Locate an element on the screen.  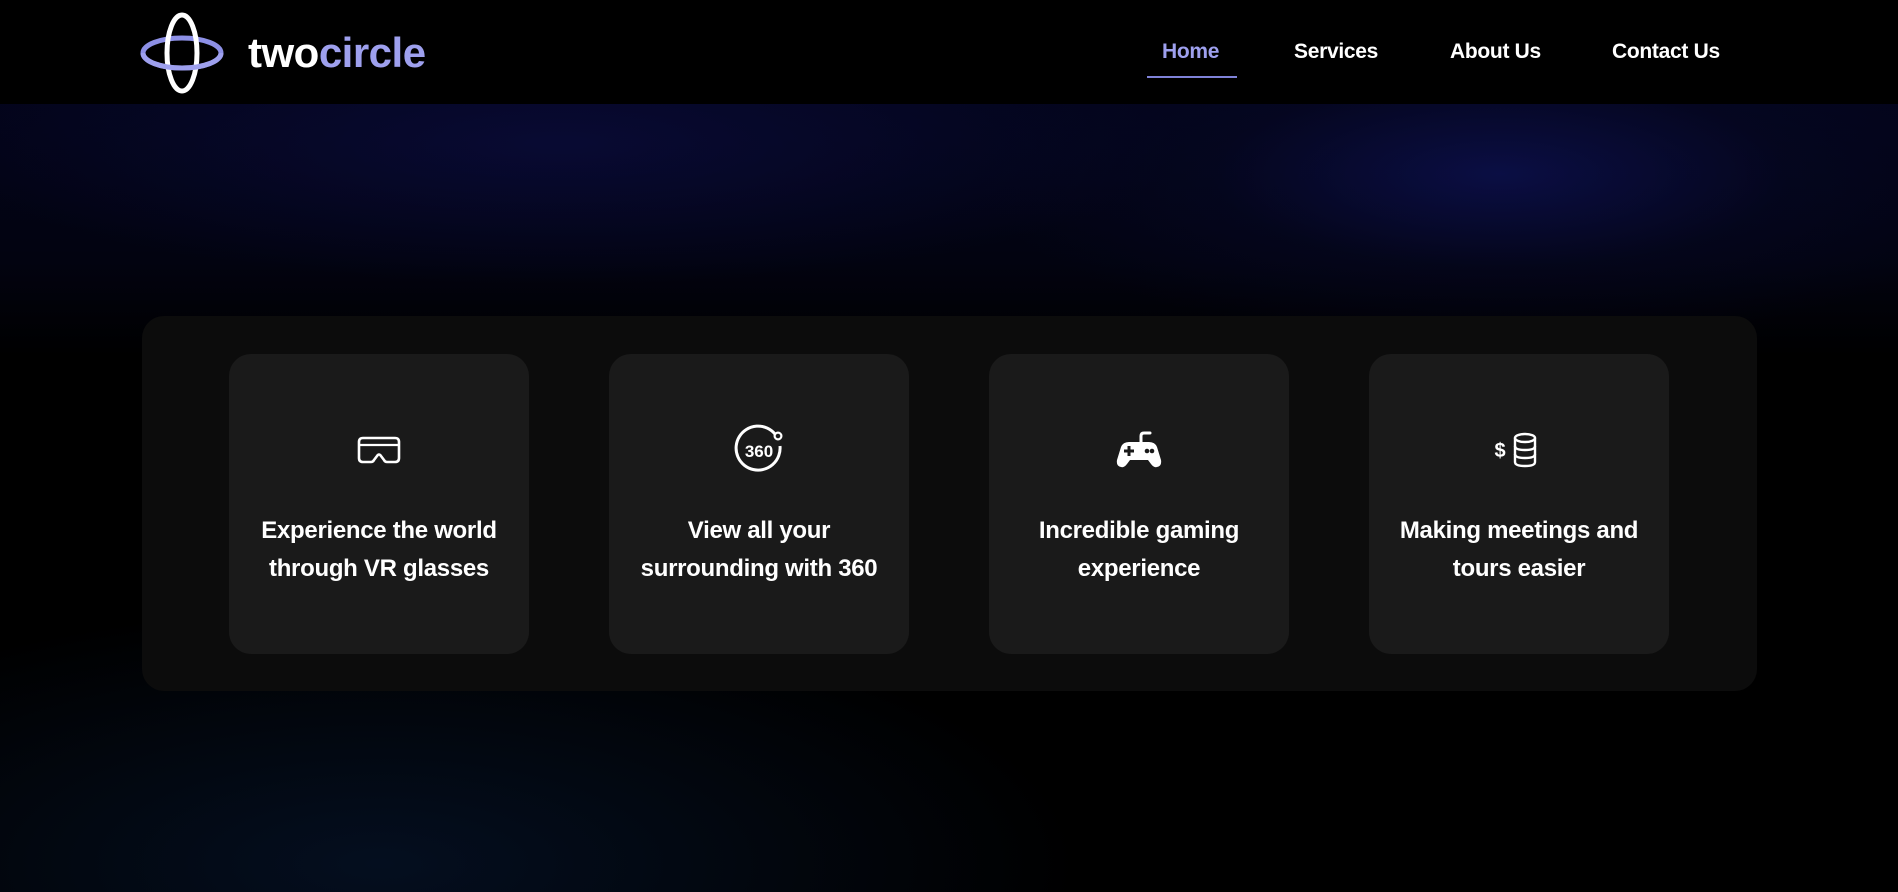
nav-services: Services is located at coordinates (1336, 52).